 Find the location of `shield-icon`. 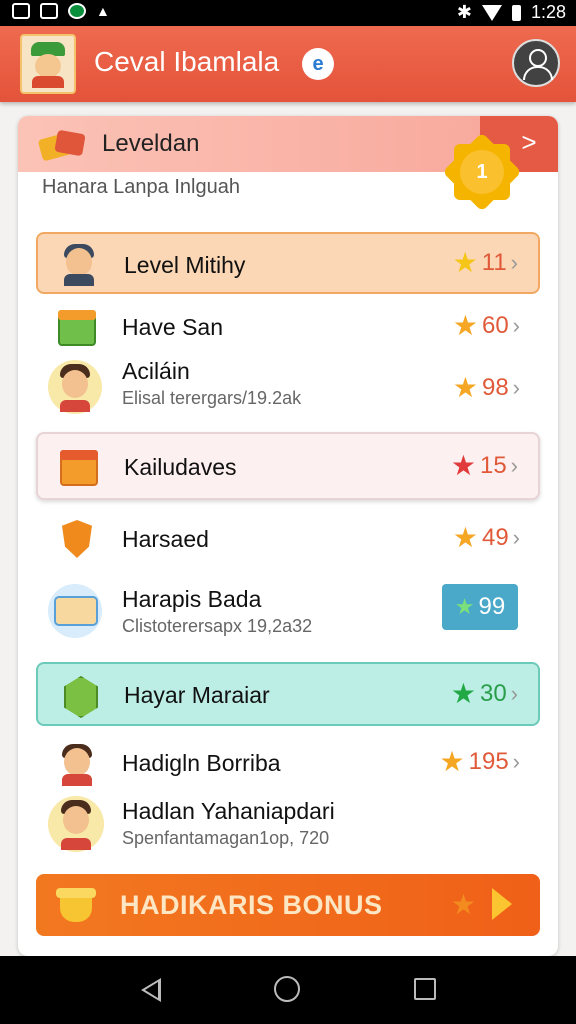

shield-icon is located at coordinates (77, 539).